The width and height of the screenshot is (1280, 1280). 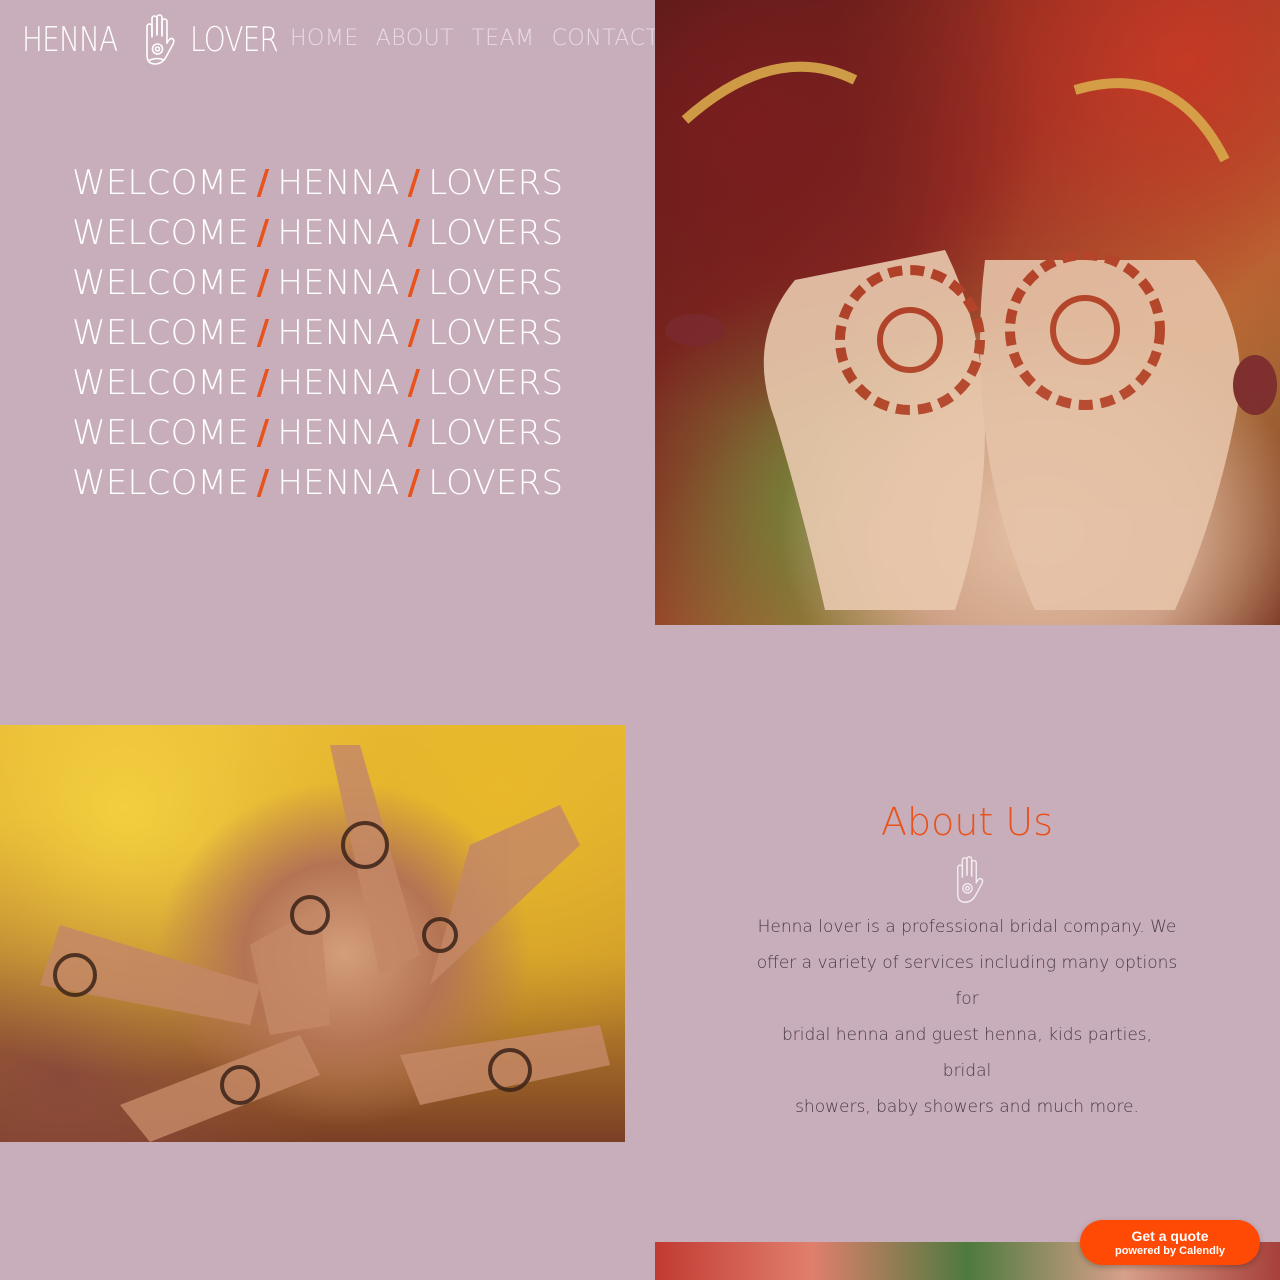 I want to click on nav-home-link: HOME, so click(x=324, y=39).